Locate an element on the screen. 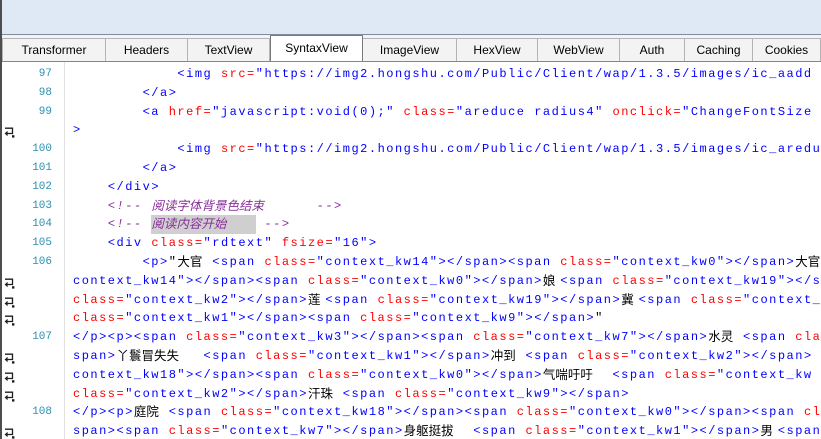 This screenshot has height=439, width=821. code-line-text: <!-- 阅读字体背景色结束 --> is located at coordinates (208, 206).